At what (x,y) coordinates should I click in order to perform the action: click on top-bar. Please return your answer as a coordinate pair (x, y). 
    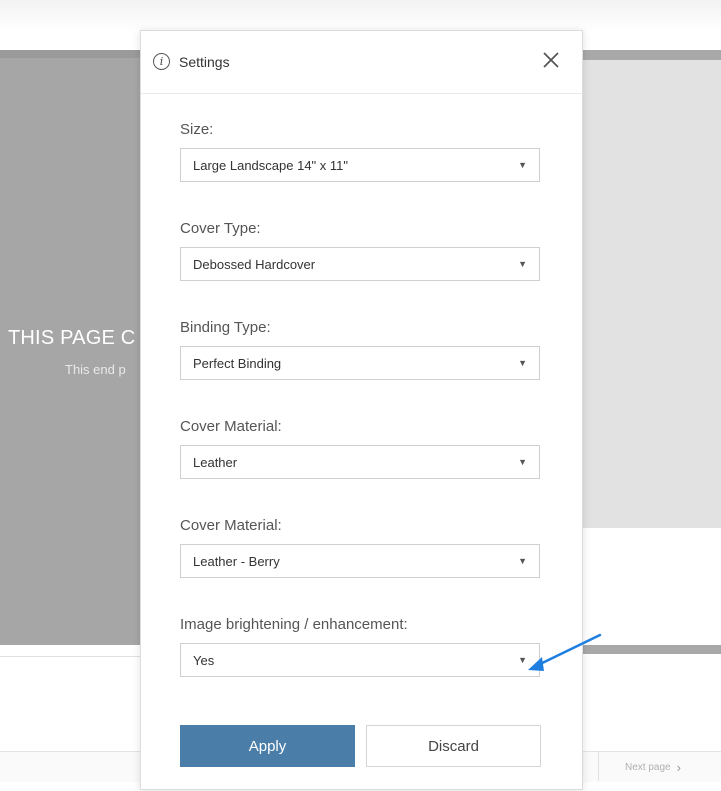
    Looking at the image, I should click on (360, 16).